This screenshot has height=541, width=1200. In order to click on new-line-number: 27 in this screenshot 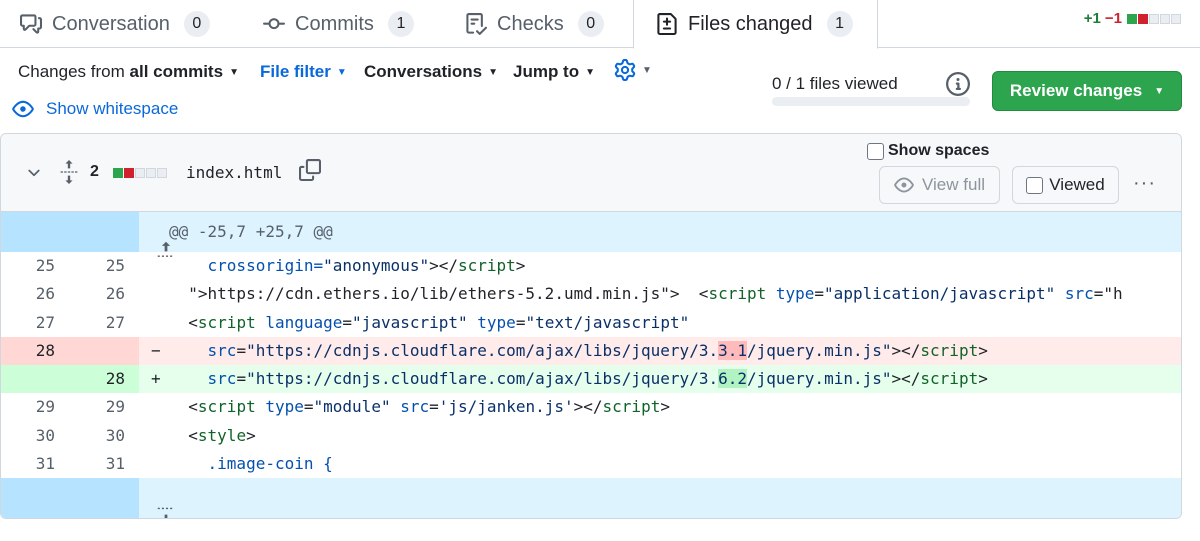, I will do `click(100, 323)`.